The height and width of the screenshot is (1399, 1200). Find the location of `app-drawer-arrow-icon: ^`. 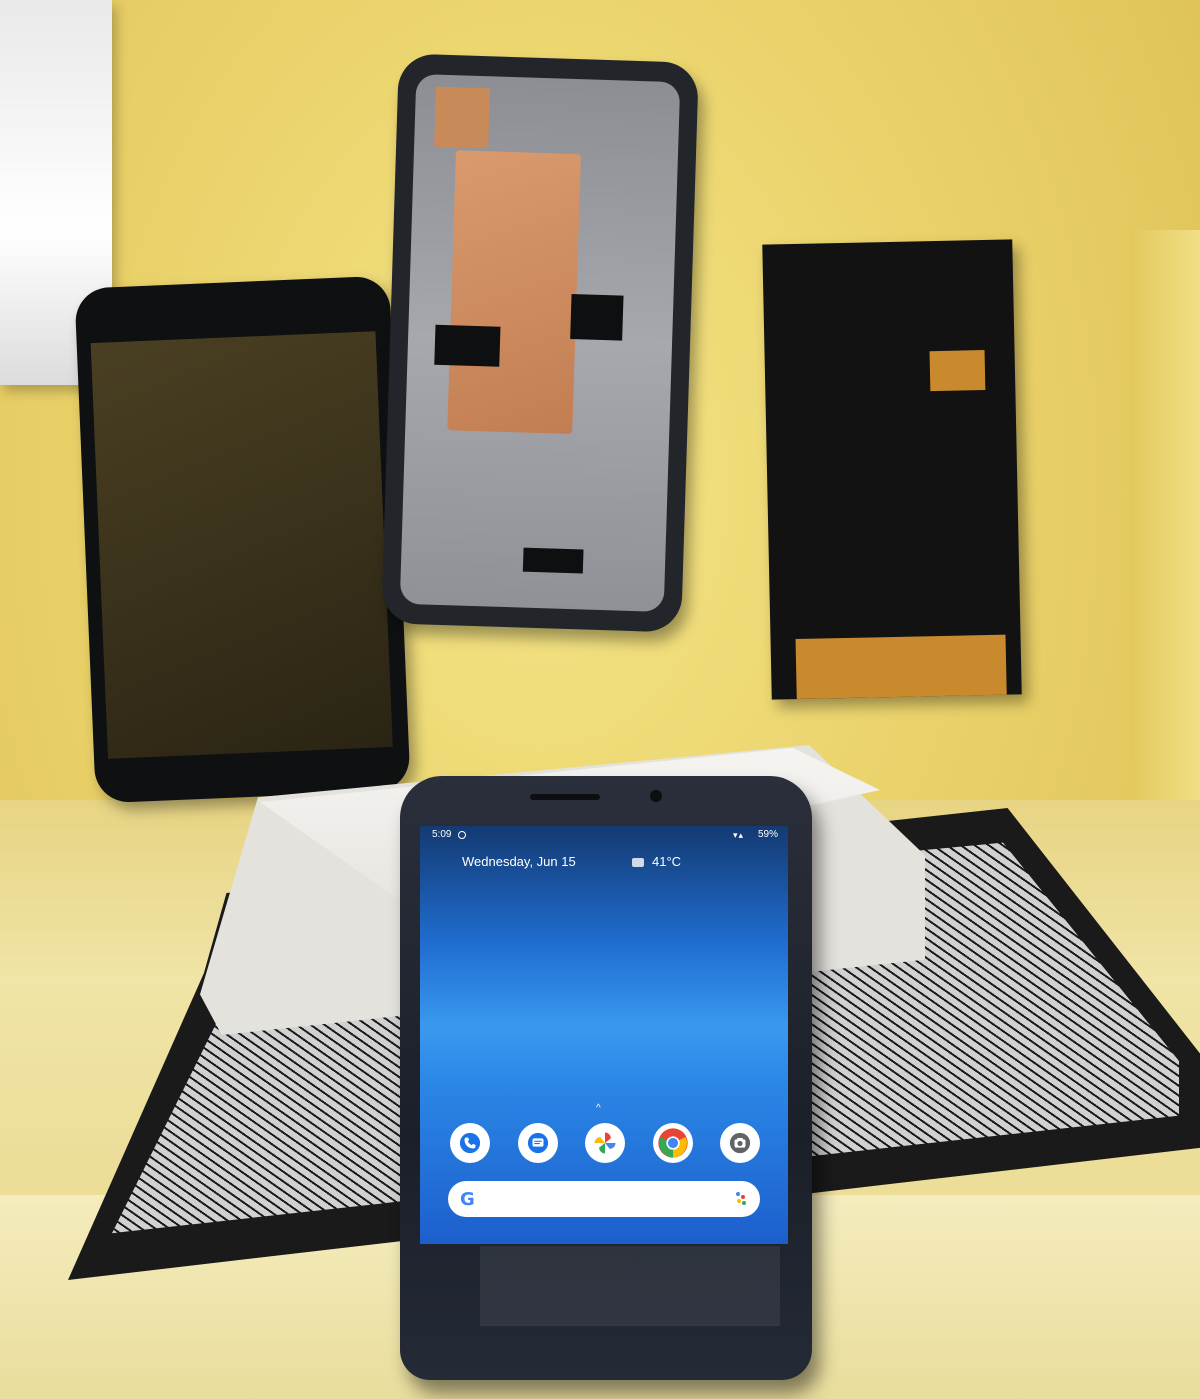

app-drawer-arrow-icon: ^ is located at coordinates (598, 1108).